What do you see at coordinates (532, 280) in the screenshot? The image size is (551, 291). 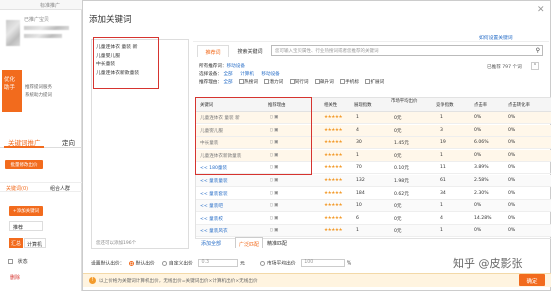 I see `confirm-button: 确定` at bounding box center [532, 280].